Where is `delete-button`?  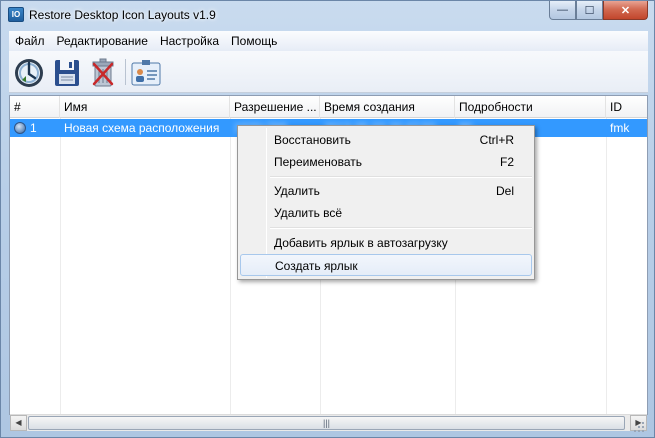
delete-button is located at coordinates (103, 73).